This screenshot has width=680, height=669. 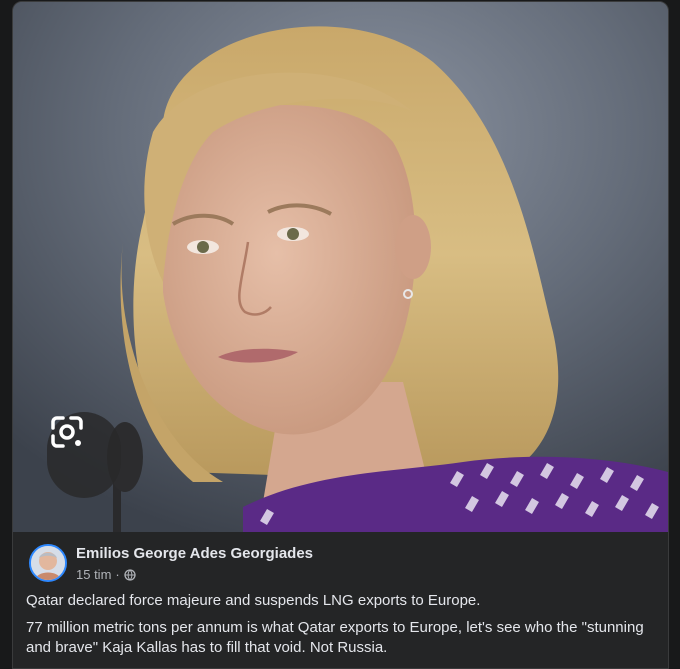 What do you see at coordinates (84, 455) in the screenshot?
I see `google-lens-button` at bounding box center [84, 455].